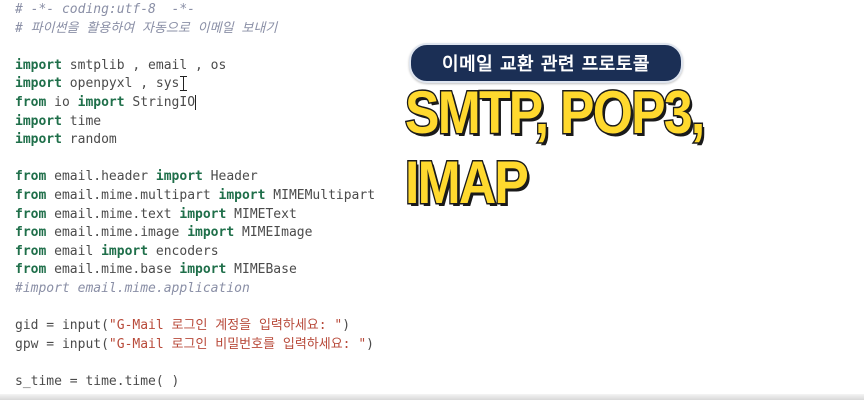 This screenshot has height=400, width=864. I want to click on code-text: encoders, so click(183, 251).